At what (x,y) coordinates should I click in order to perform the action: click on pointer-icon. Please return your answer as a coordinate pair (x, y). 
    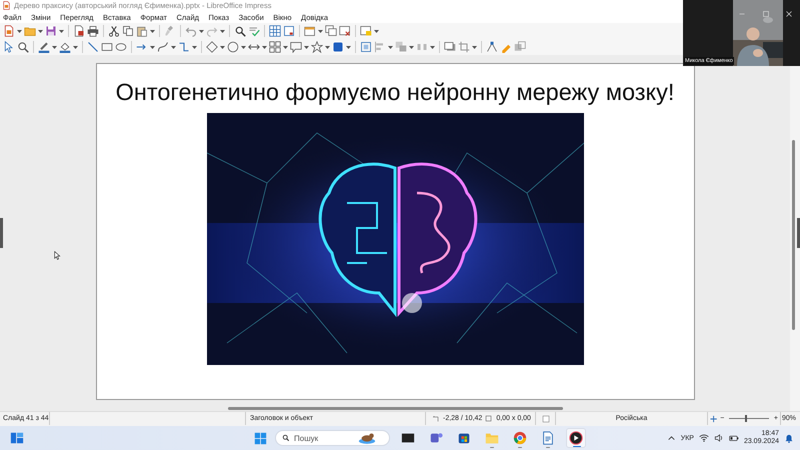
    Looking at the image, I should click on (9, 47).